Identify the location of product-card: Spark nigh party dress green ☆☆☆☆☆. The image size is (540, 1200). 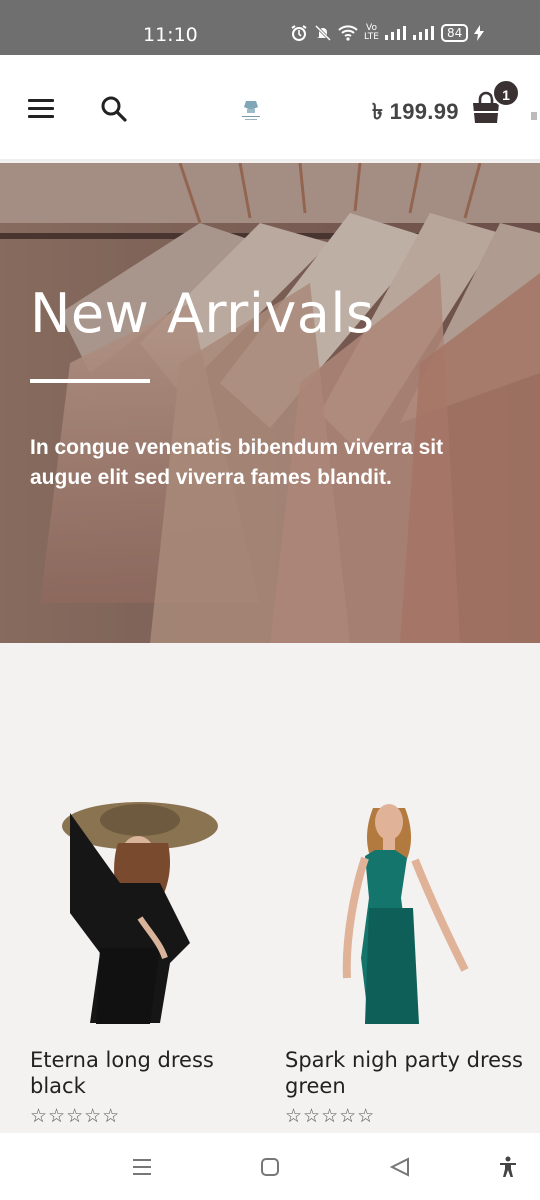
(405, 963).